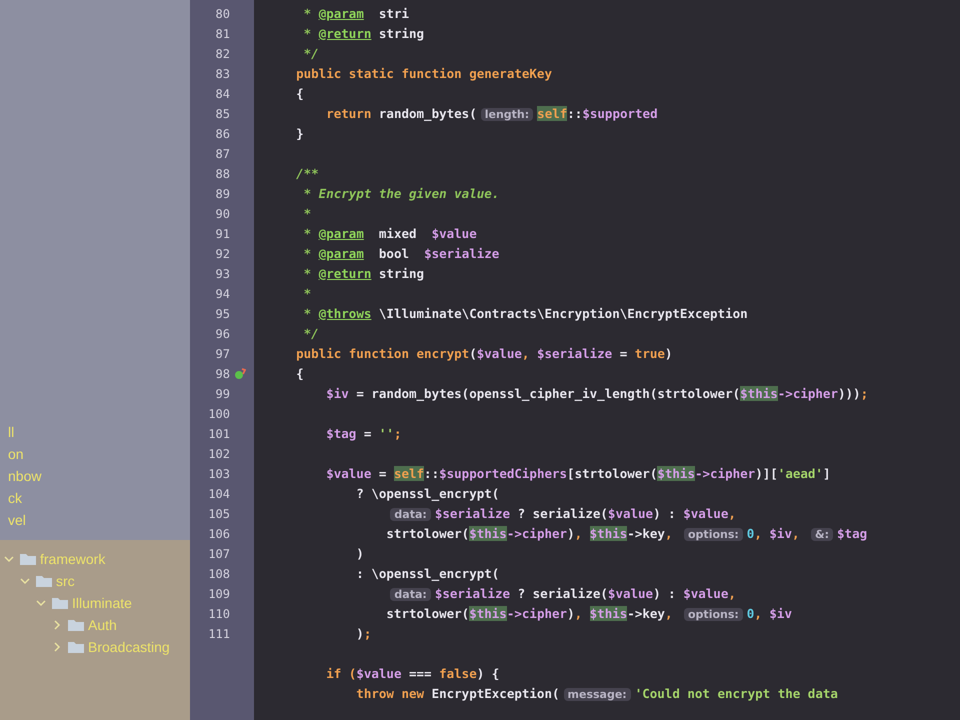 The width and height of the screenshot is (960, 720). What do you see at coordinates (864, 393) in the screenshot?
I see `code-text: ;` at bounding box center [864, 393].